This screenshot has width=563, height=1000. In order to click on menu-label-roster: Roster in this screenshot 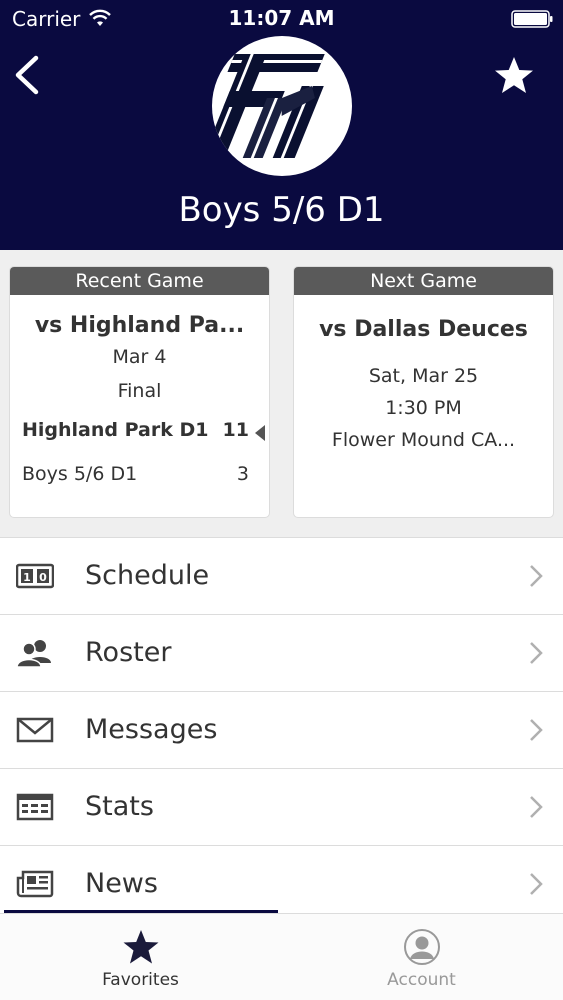, I will do `click(128, 652)`.